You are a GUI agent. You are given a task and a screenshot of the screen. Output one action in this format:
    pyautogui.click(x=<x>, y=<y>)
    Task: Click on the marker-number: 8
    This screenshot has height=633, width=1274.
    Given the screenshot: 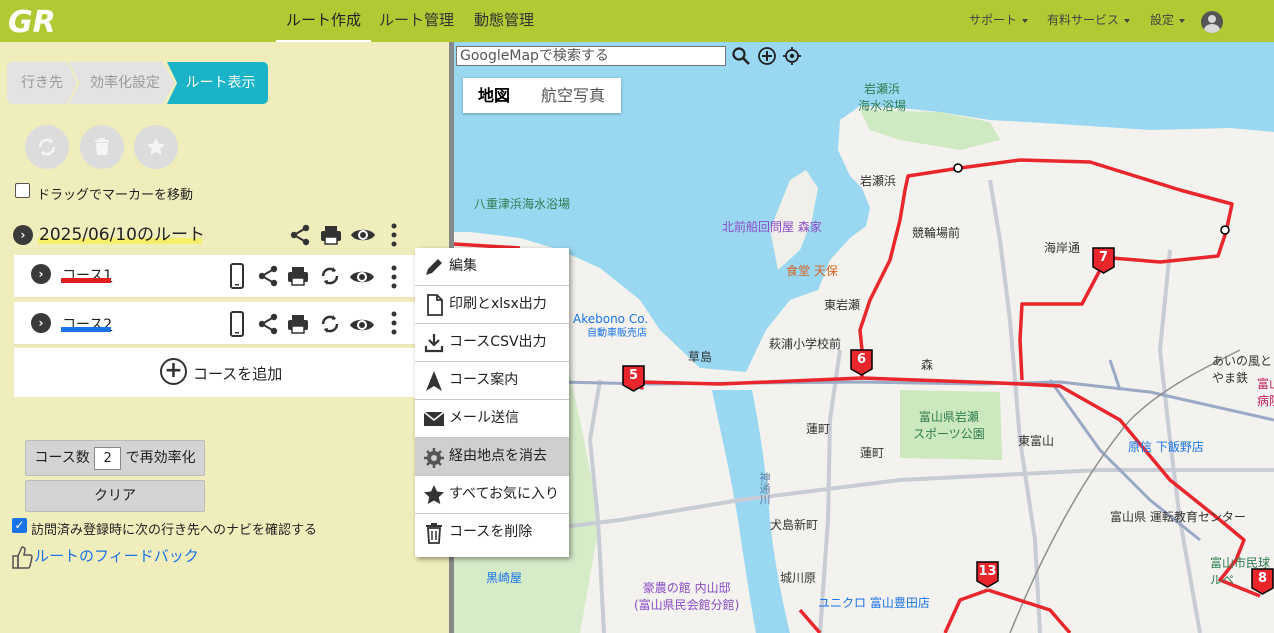 What is the action you would take?
    pyautogui.click(x=1262, y=578)
    